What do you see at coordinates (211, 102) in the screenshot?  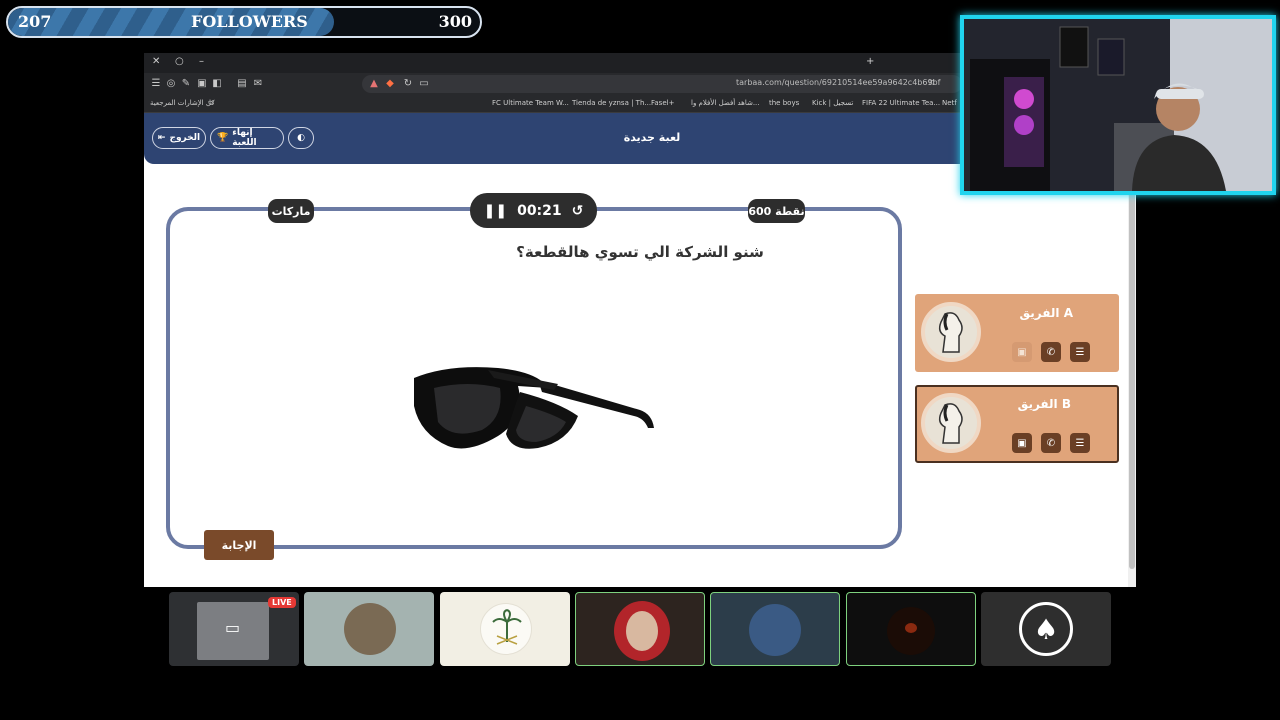 I see `folder-icon: ▭` at bounding box center [211, 102].